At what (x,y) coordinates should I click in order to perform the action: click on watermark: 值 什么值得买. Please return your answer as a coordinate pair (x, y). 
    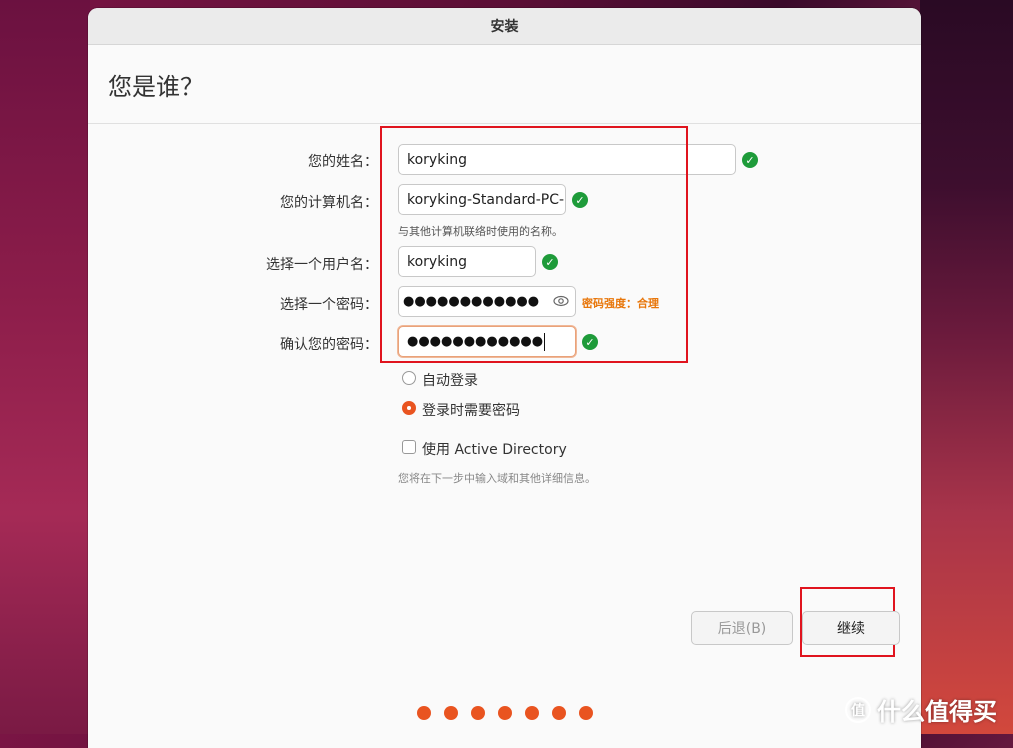
    Looking at the image, I should click on (921, 709).